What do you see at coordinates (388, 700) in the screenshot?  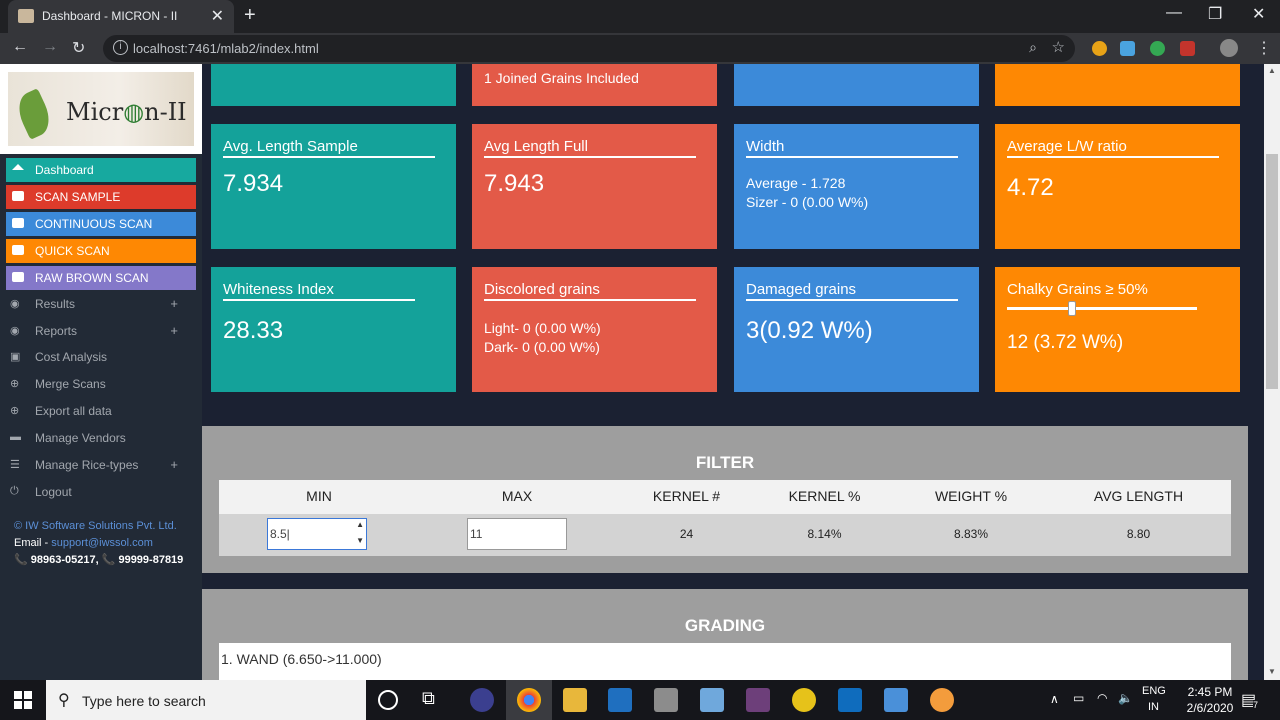 I see `cortana-icon` at bounding box center [388, 700].